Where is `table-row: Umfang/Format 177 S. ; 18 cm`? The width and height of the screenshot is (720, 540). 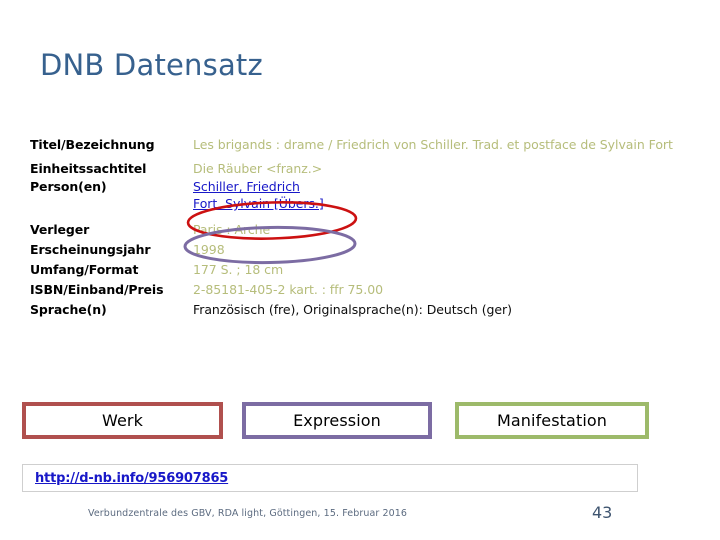
table-row: Umfang/Format 177 S. ; 18 cm is located at coordinates (357, 269).